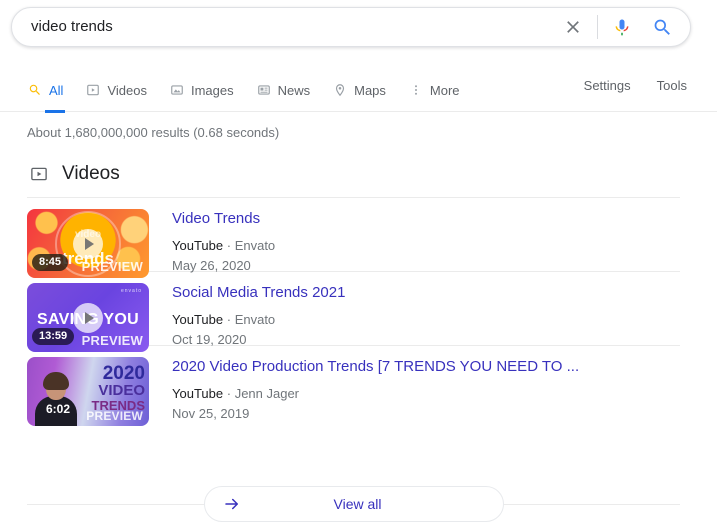 The height and width of the screenshot is (530, 717). I want to click on video-thumbnail: 2020 VIDEO TRENDS 6:02 PREVIEW, so click(88, 391).